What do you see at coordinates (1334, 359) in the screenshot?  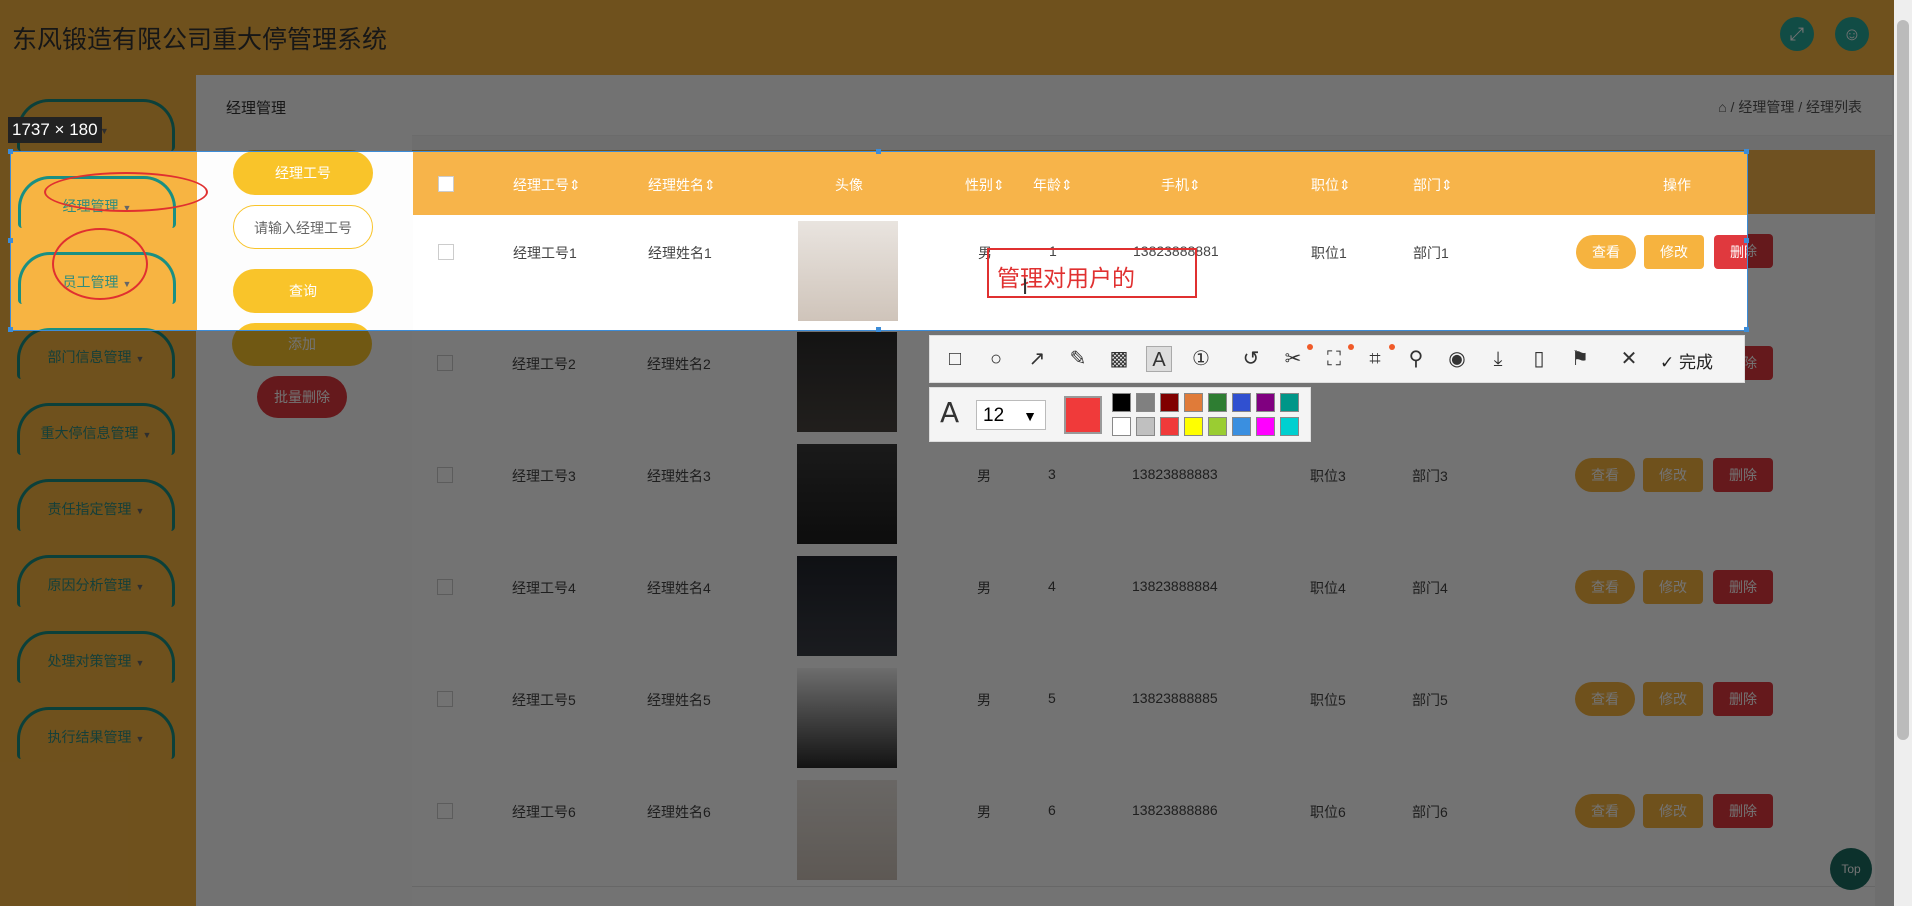 I see `translate-icon: ⛶` at bounding box center [1334, 359].